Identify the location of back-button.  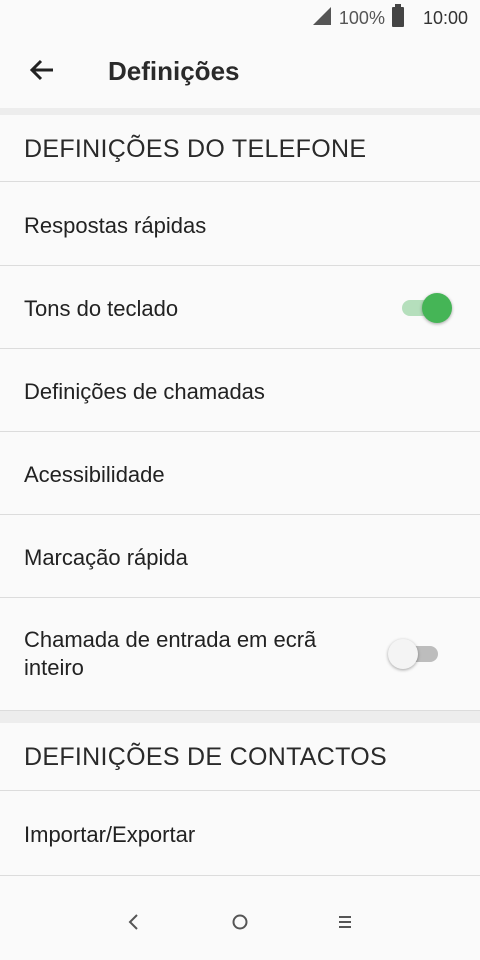
(42, 72).